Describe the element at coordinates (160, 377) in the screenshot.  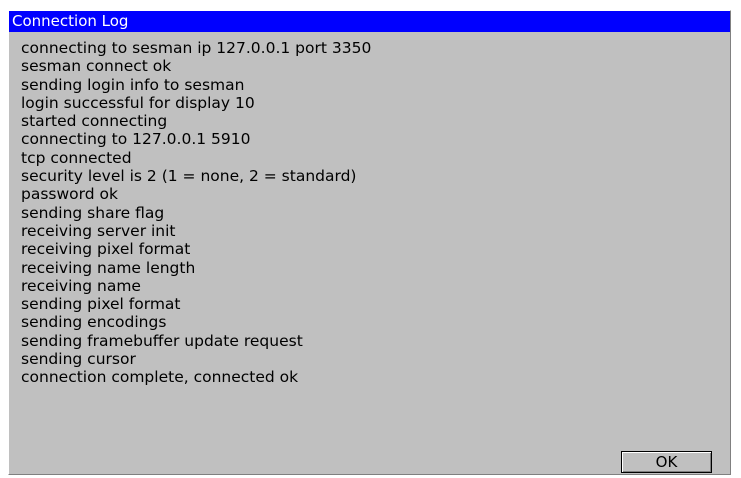
I see `log-line: connection complete, connected ok` at that location.